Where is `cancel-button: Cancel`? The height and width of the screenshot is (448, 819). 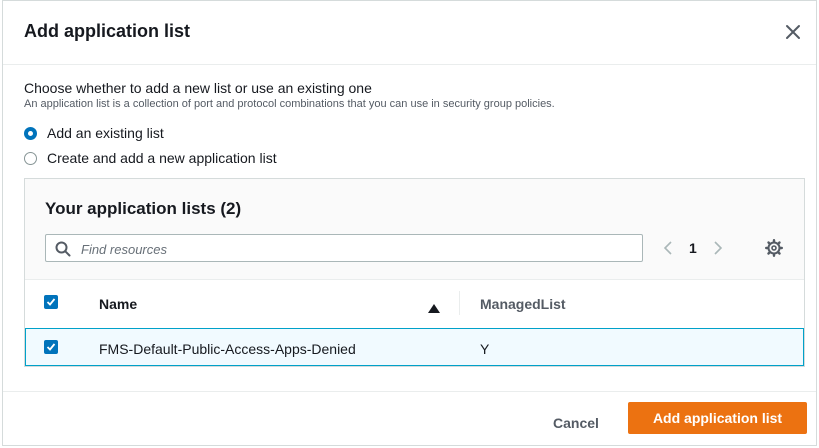 cancel-button: Cancel is located at coordinates (576, 423).